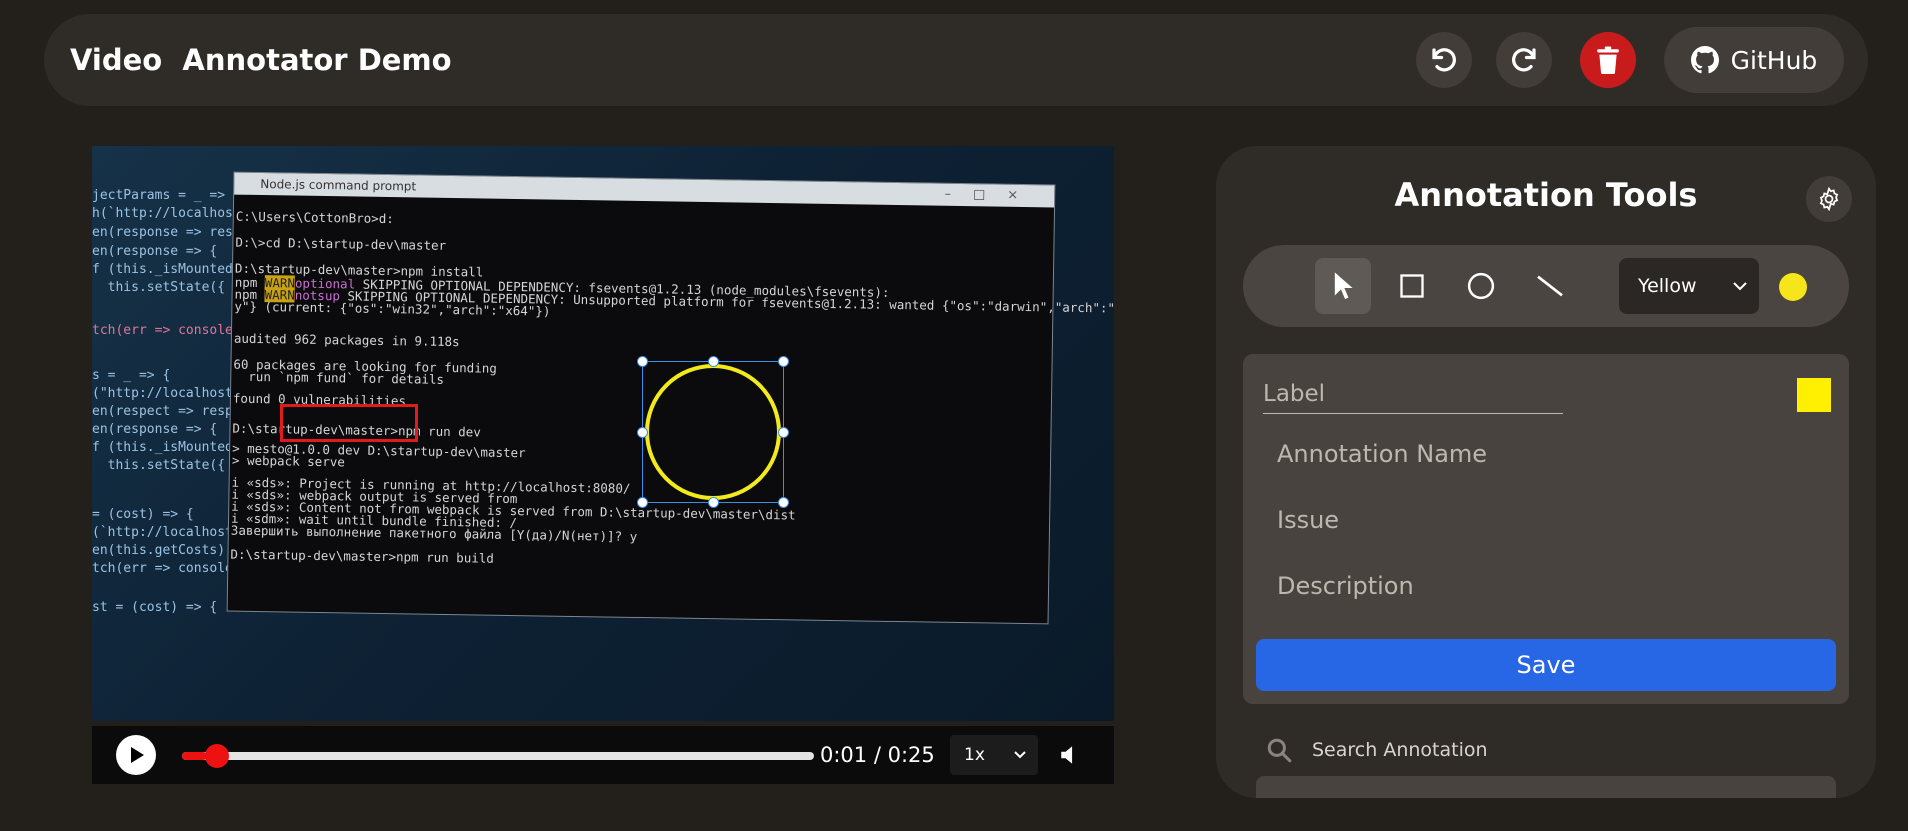  I want to click on annotation-name-input: Annotation Name, so click(1382, 454).